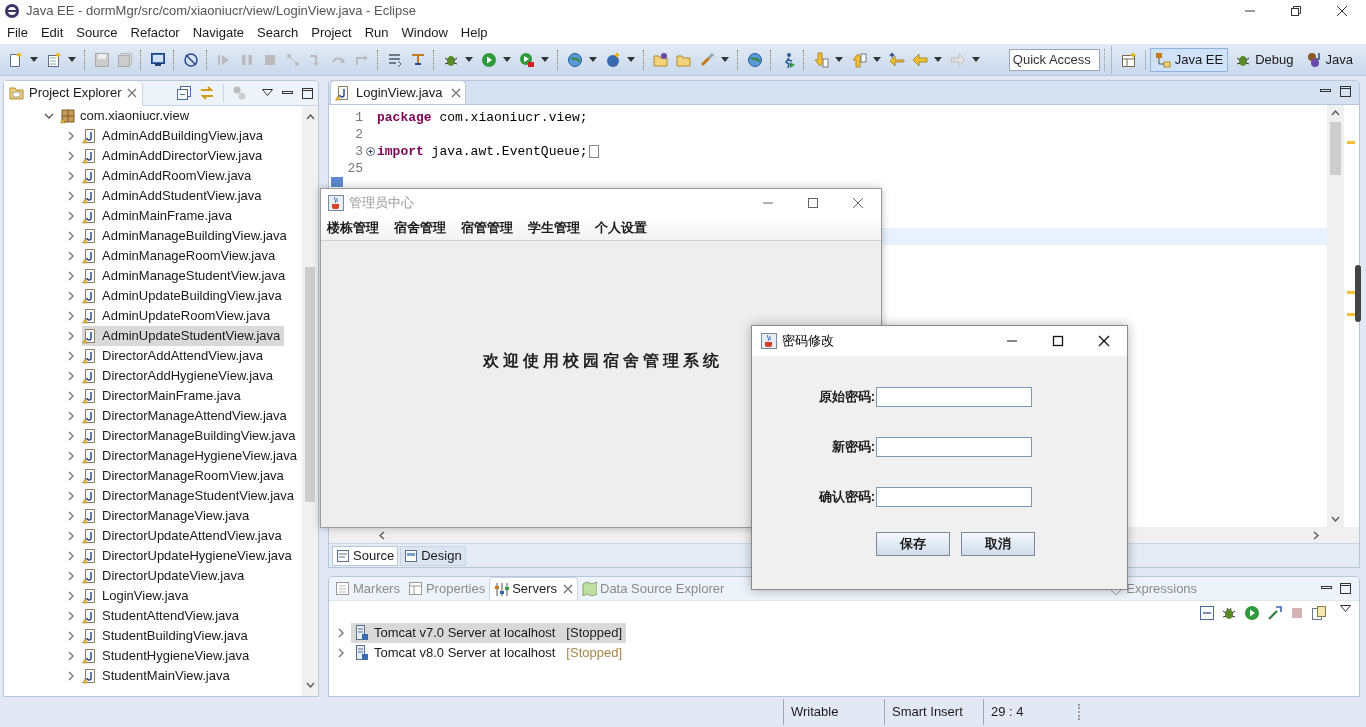 Image resolution: width=1366 pixels, height=727 pixels. I want to click on monitor-icon, so click(158, 59).